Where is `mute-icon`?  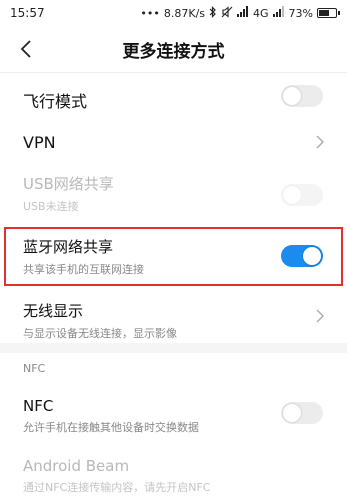
mute-icon is located at coordinates (227, 13).